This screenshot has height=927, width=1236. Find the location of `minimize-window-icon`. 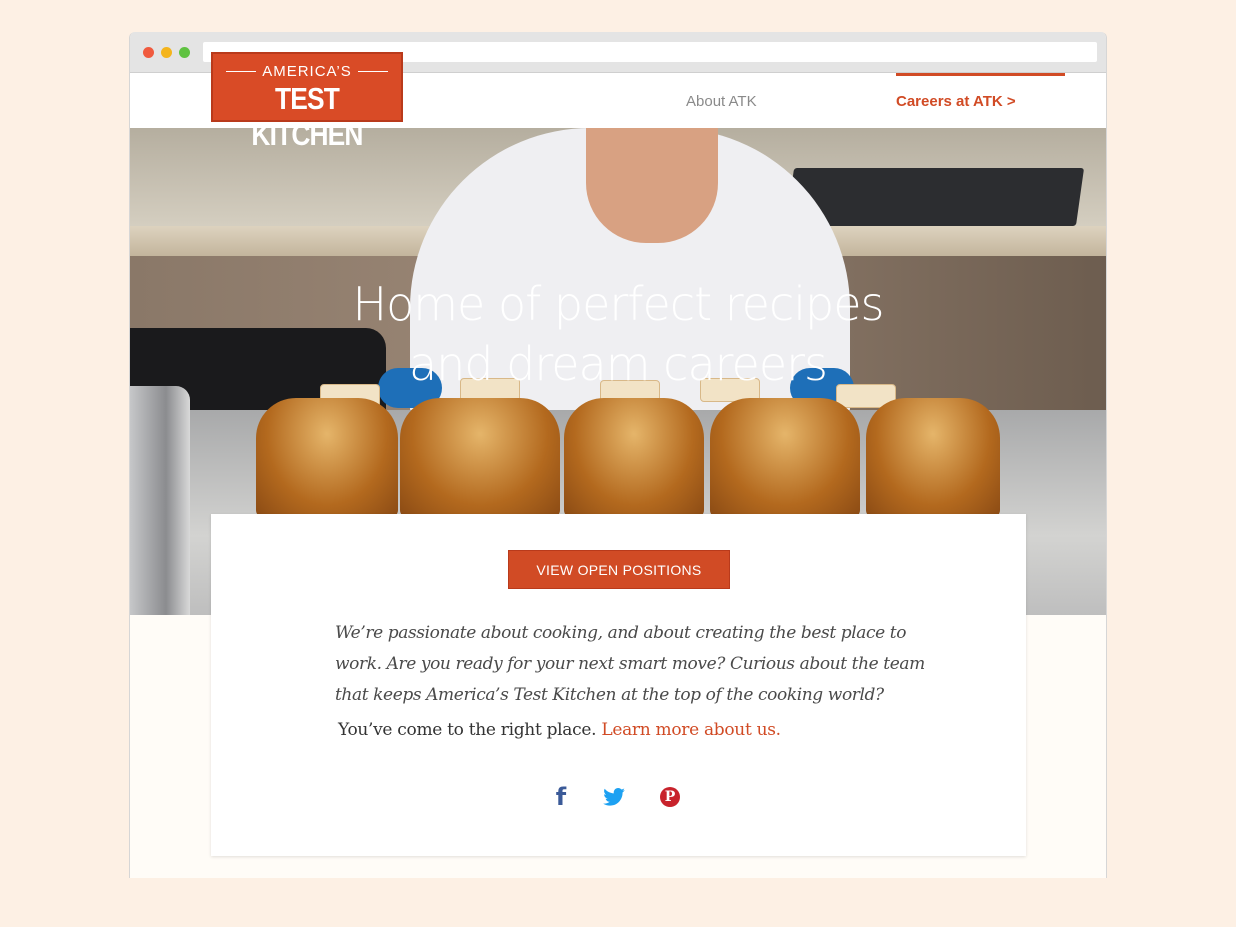

minimize-window-icon is located at coordinates (166, 52).